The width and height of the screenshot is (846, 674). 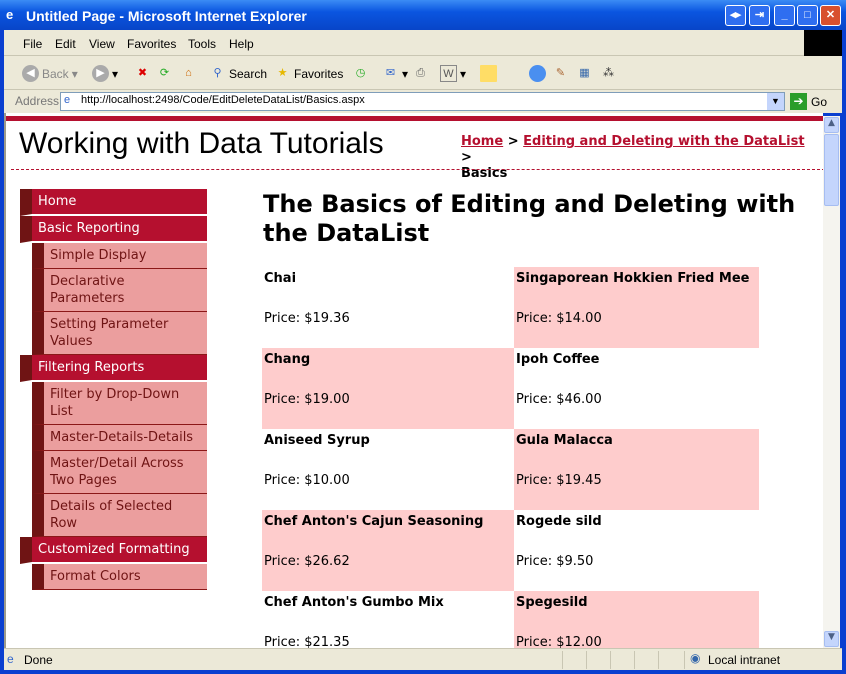 I want to click on menu-item: Format Colors, so click(x=119, y=577).